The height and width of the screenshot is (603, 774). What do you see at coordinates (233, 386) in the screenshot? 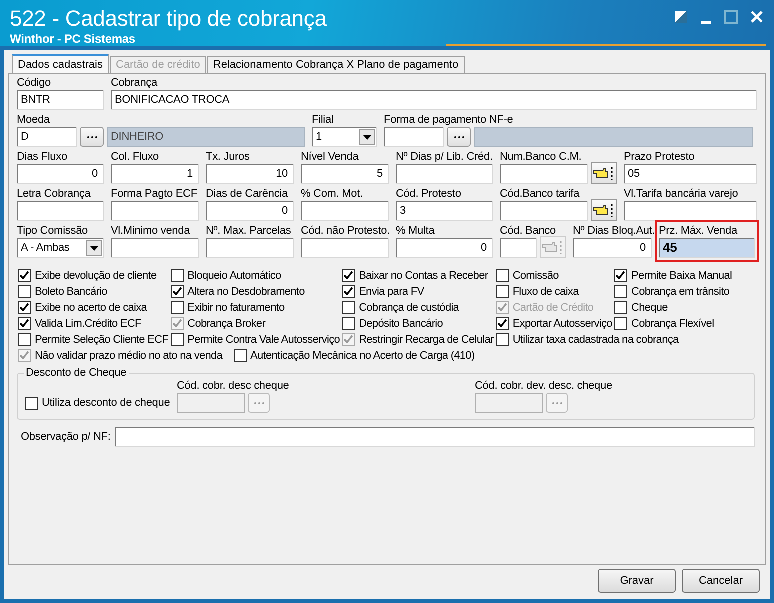
I see `field-label: Cód. cobr. desc cheque` at bounding box center [233, 386].